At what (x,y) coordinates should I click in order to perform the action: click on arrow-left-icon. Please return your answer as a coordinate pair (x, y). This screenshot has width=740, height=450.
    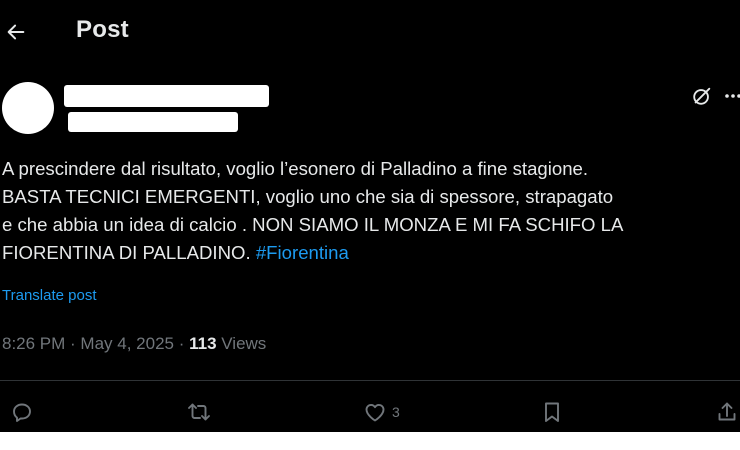
    Looking at the image, I should click on (16, 32).